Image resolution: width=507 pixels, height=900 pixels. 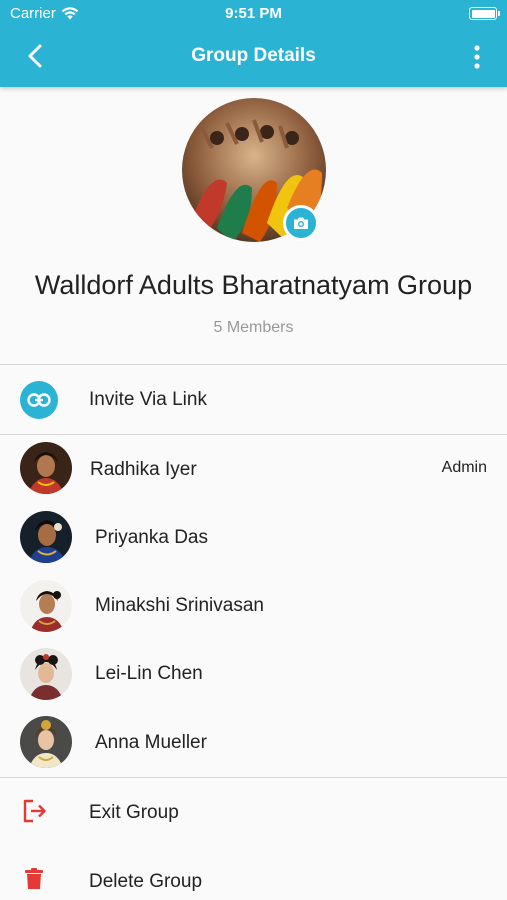 I want to click on delete-group-button, so click(x=253, y=873).